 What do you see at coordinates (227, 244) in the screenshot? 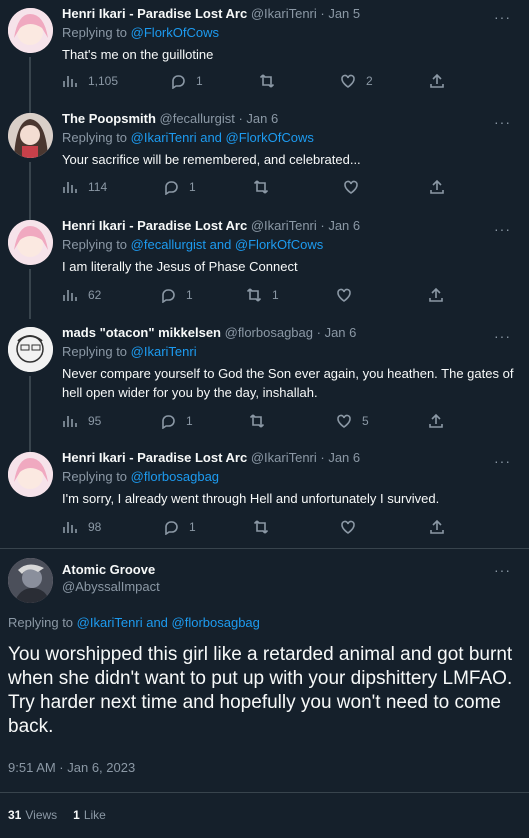
I see `replying-to-link: @fecallurgist and @FlorkOfCows` at bounding box center [227, 244].